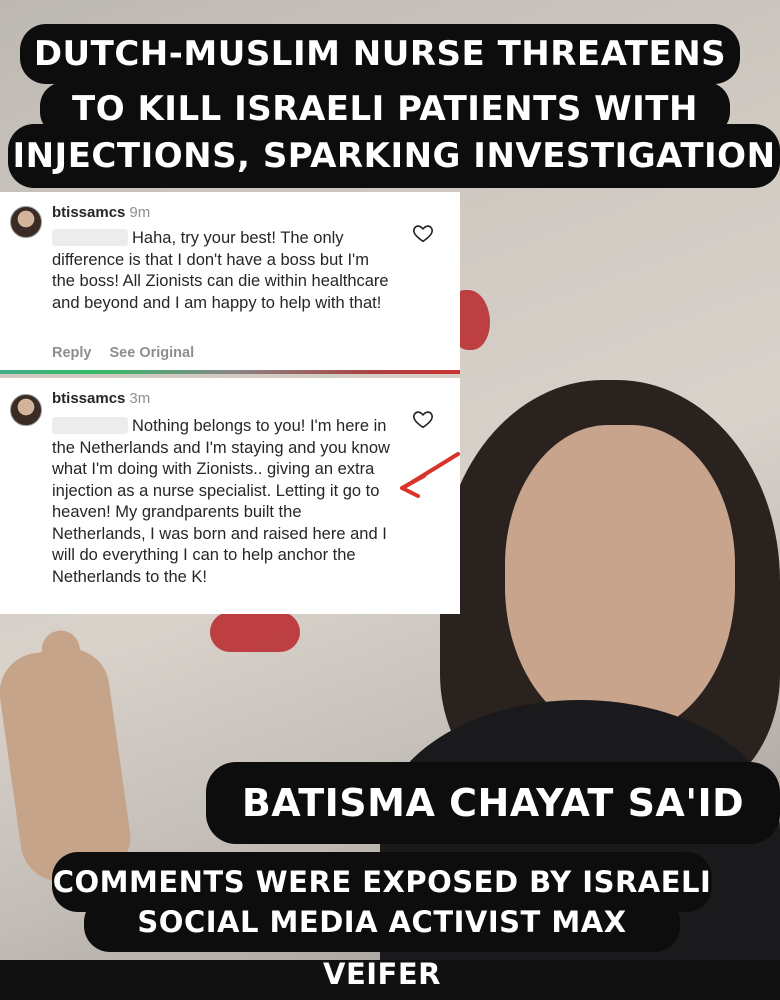  Describe the element at coordinates (255, 632) in the screenshot. I see `red-paint-mark` at that location.